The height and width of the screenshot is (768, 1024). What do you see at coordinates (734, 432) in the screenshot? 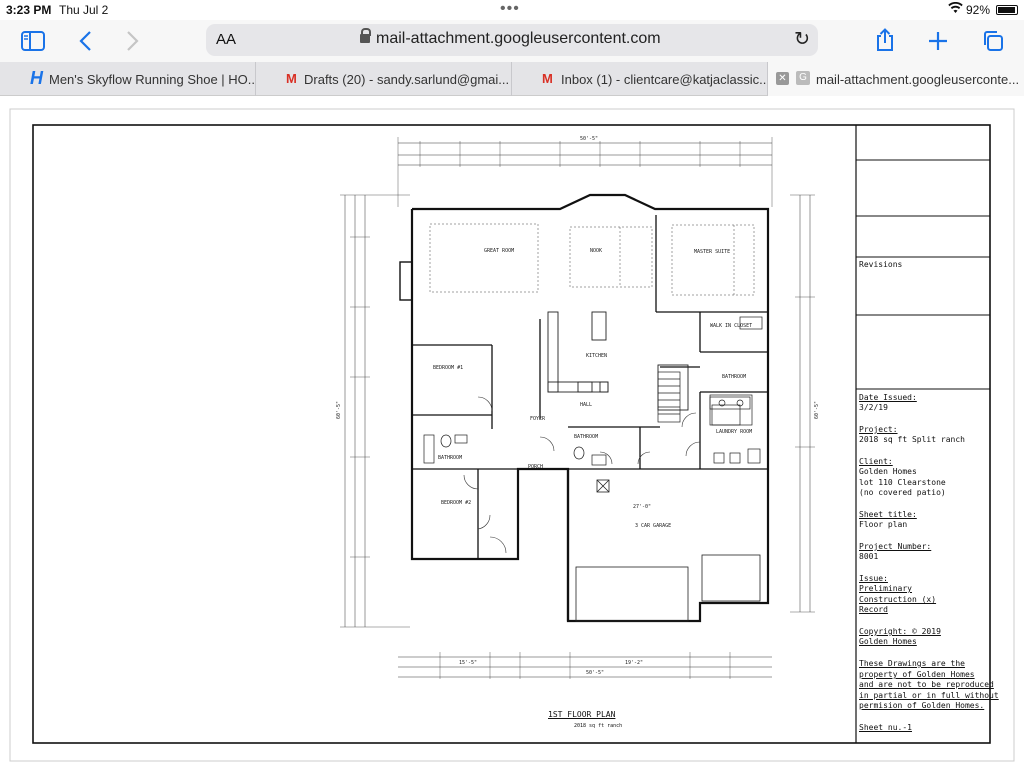
I see `room-laundry: LAUNDRY ROOM` at bounding box center [734, 432].